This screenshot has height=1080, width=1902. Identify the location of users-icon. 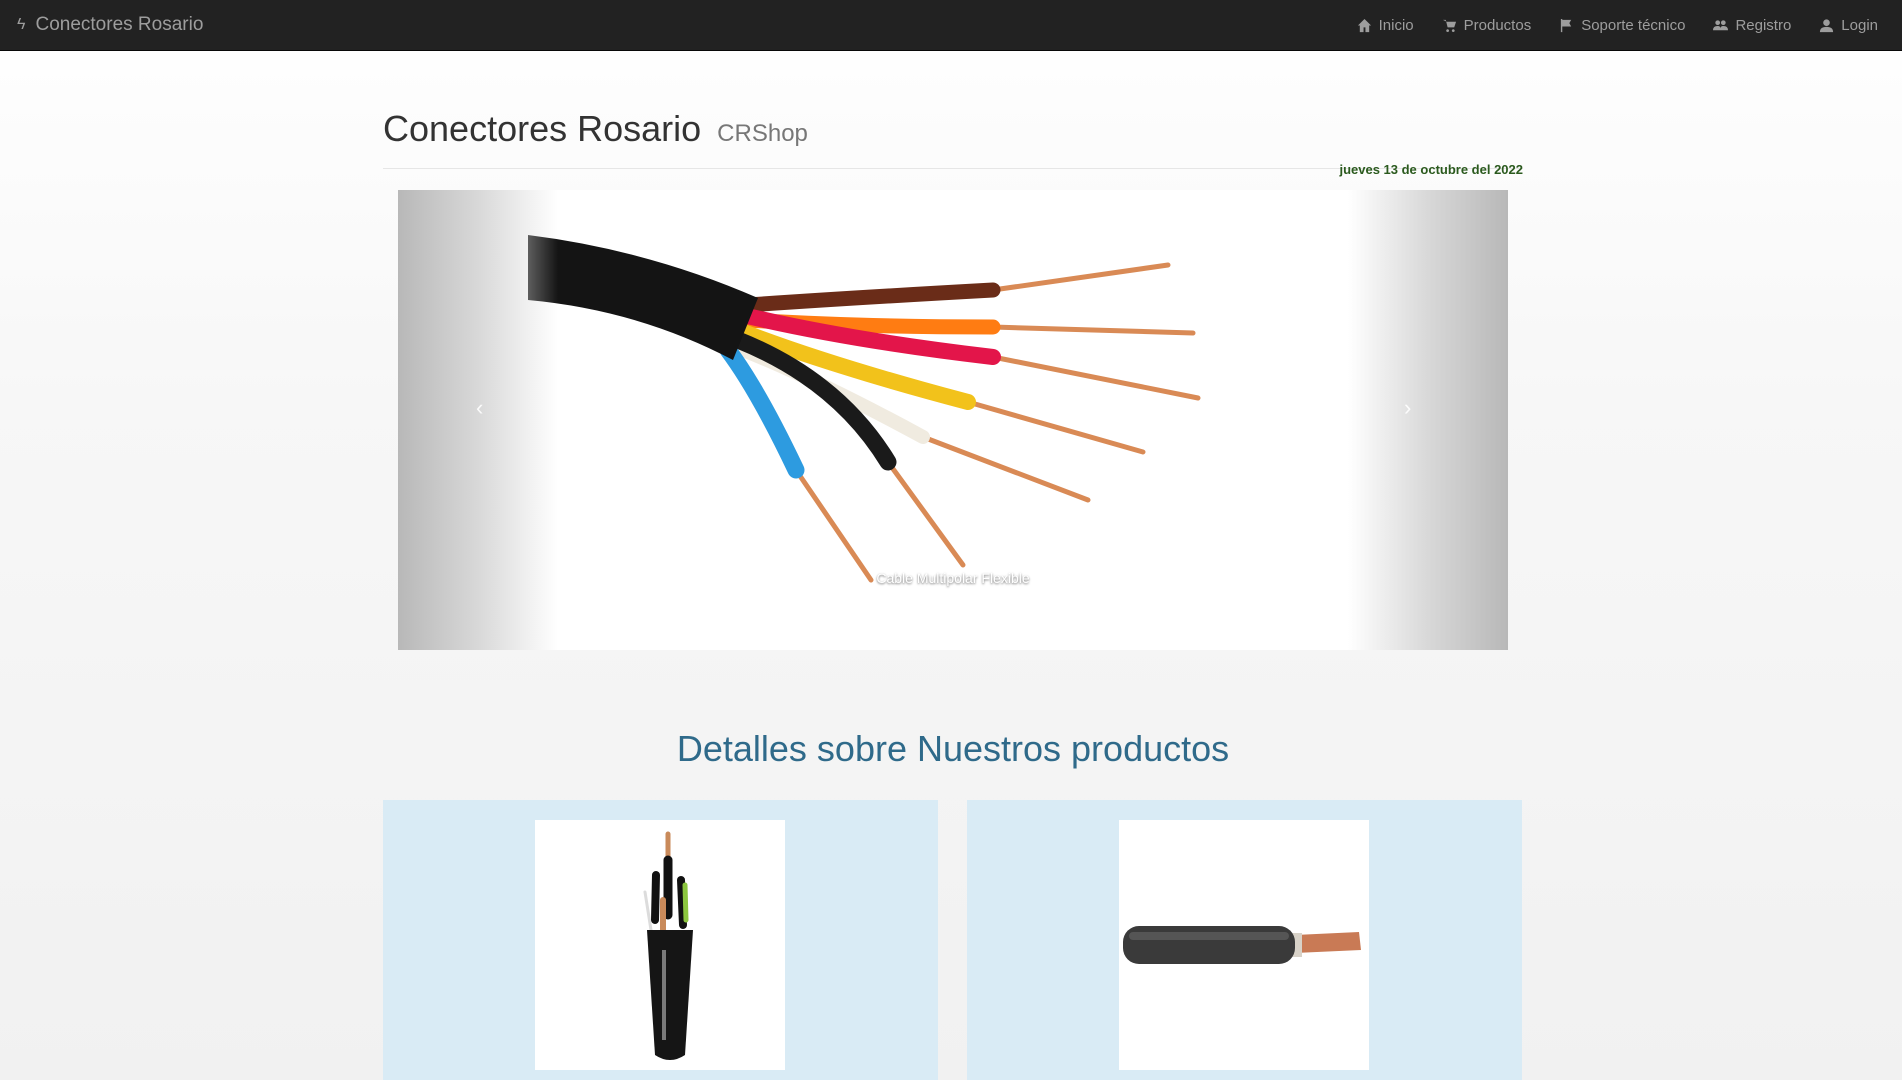
(1721, 24).